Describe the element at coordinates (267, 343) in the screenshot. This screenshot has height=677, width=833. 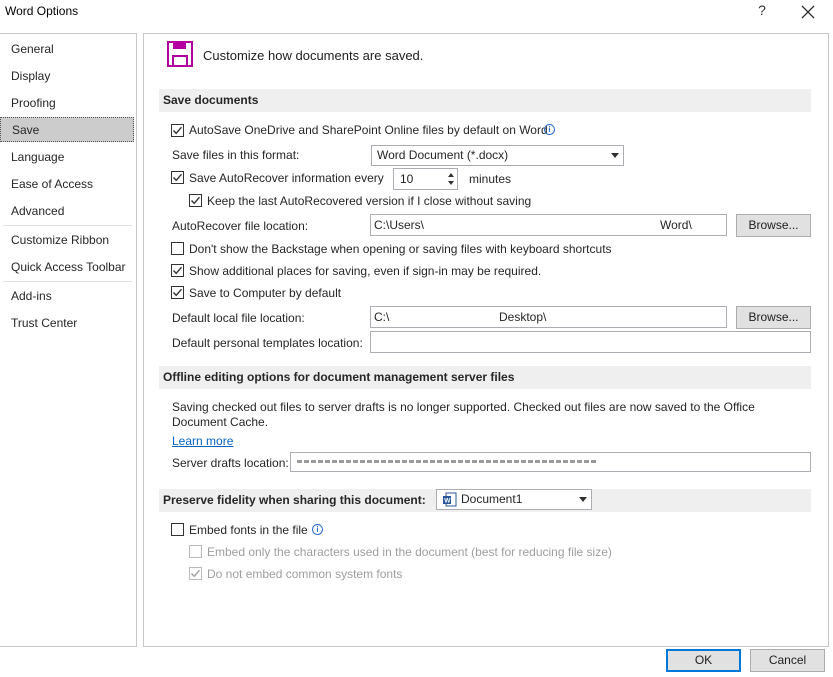
I see `templates-location-label: Default personal templates location:` at that location.